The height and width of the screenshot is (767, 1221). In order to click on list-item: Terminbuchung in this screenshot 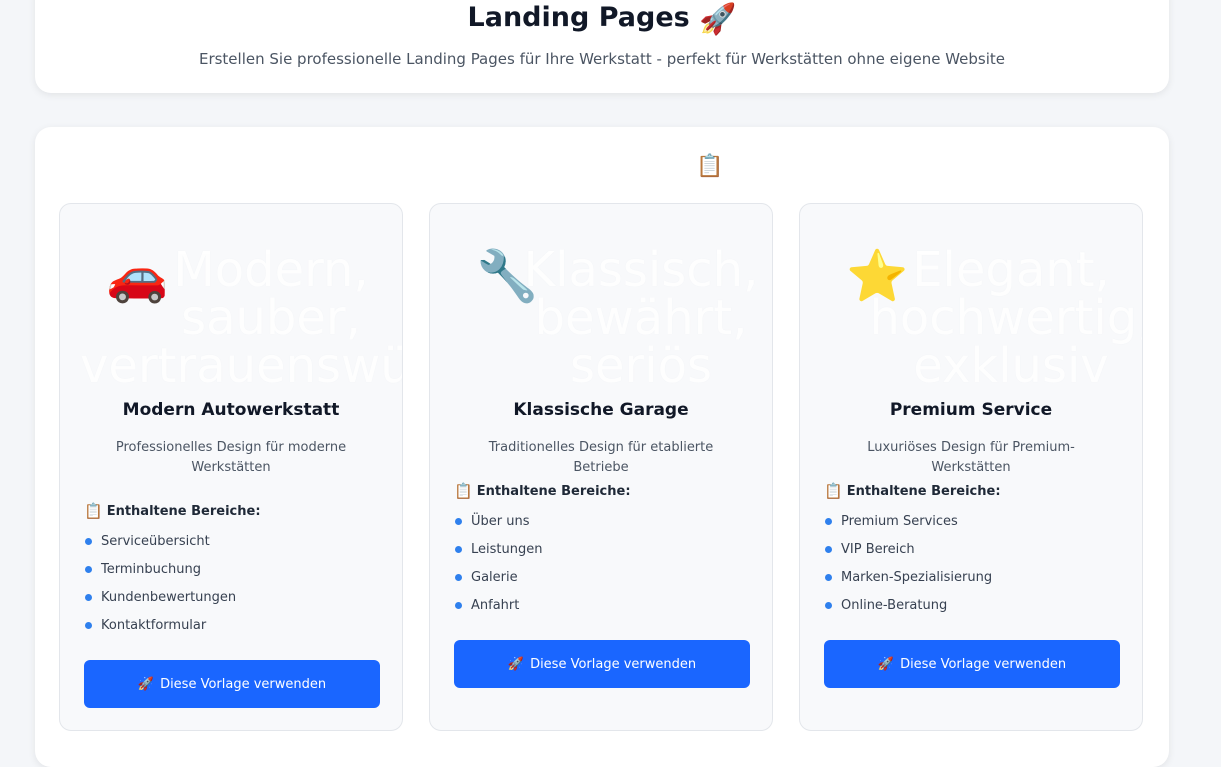, I will do `click(233, 576)`.